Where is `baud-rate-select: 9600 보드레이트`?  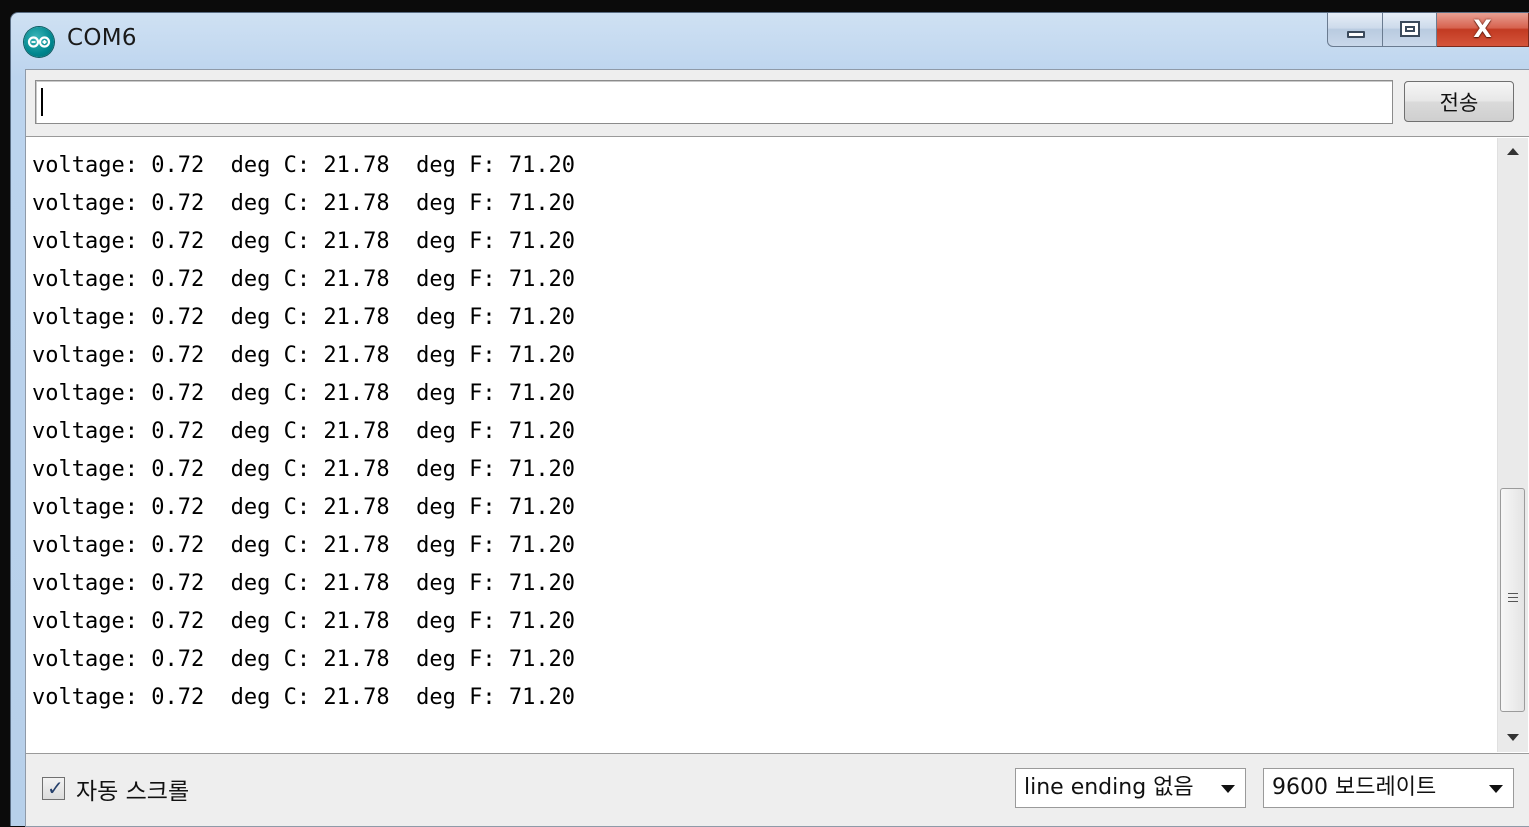
baud-rate-select: 9600 보드레이트 is located at coordinates (1388, 788).